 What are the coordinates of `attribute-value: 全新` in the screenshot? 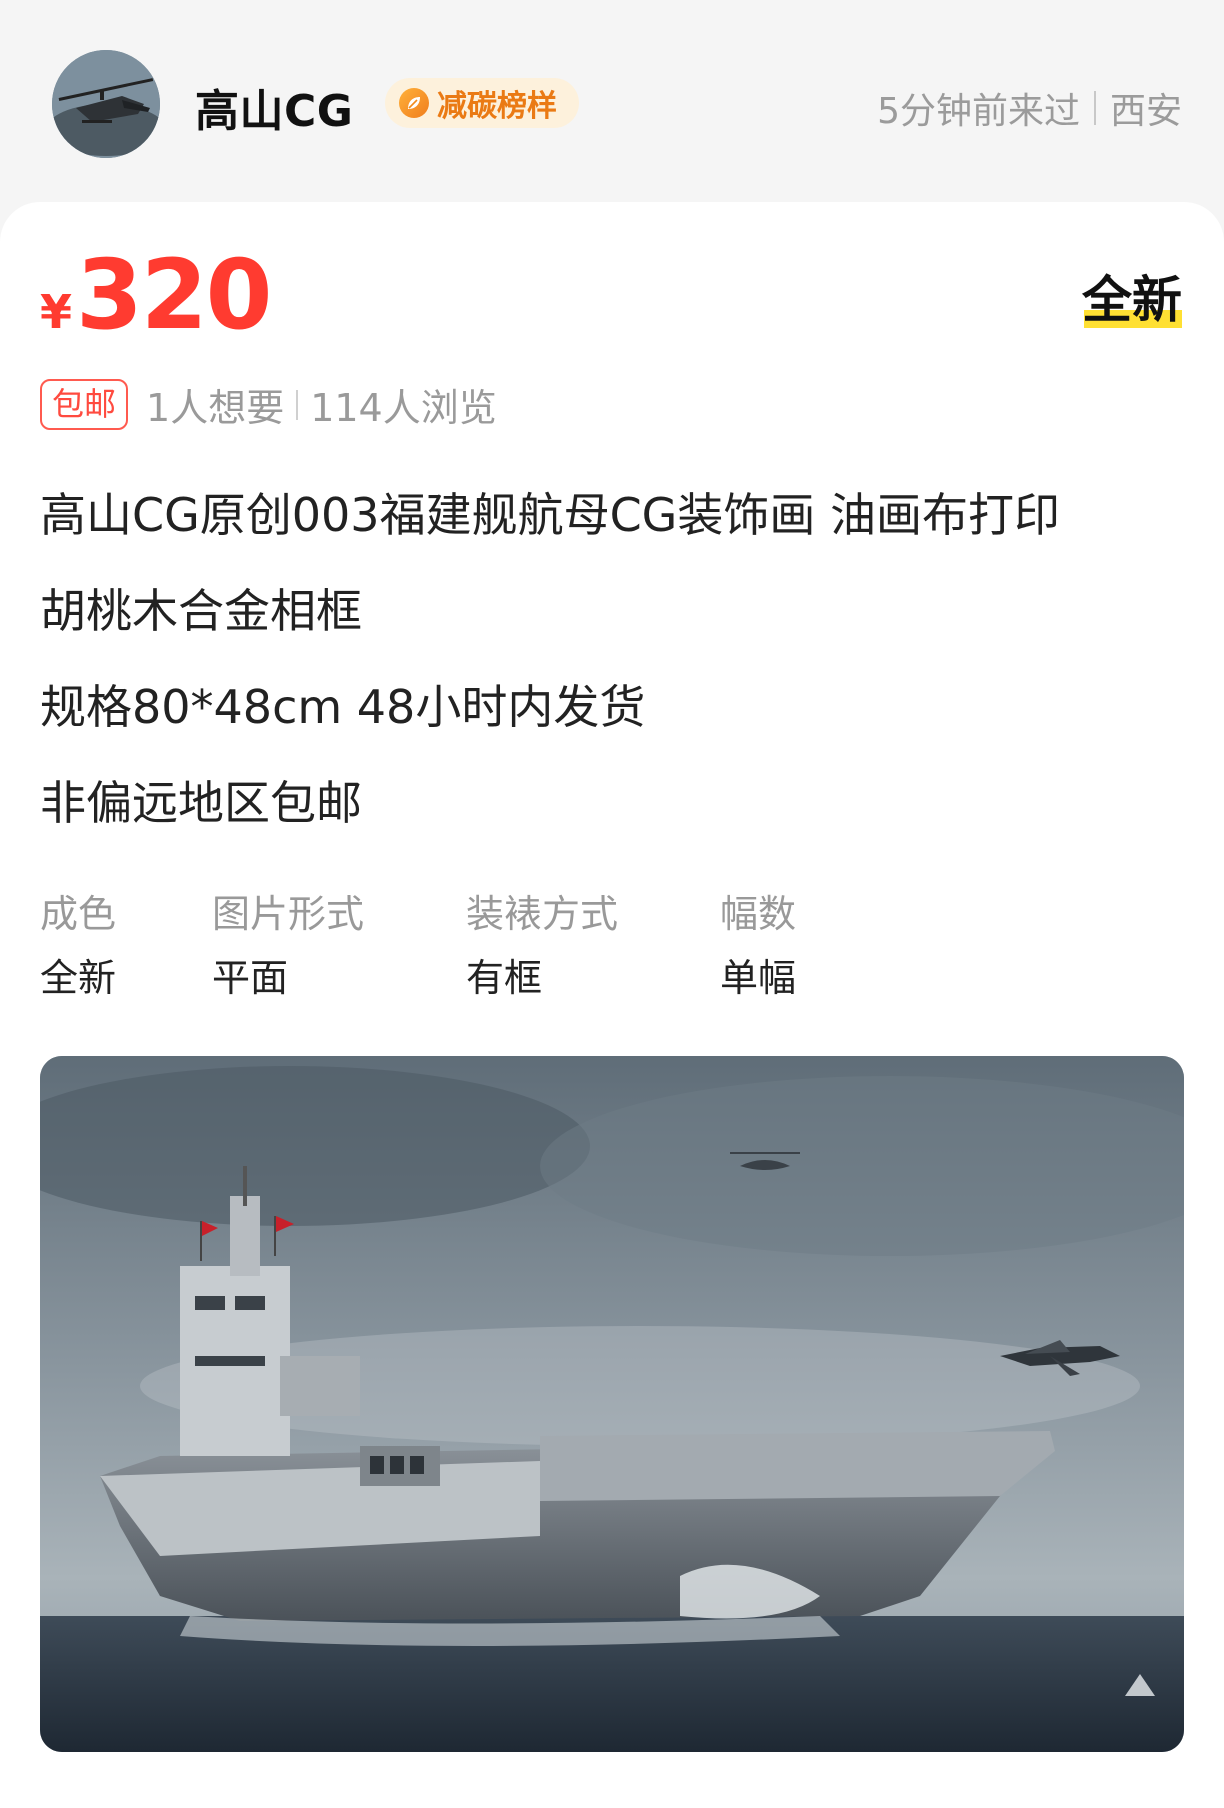 It's located at (78, 978).